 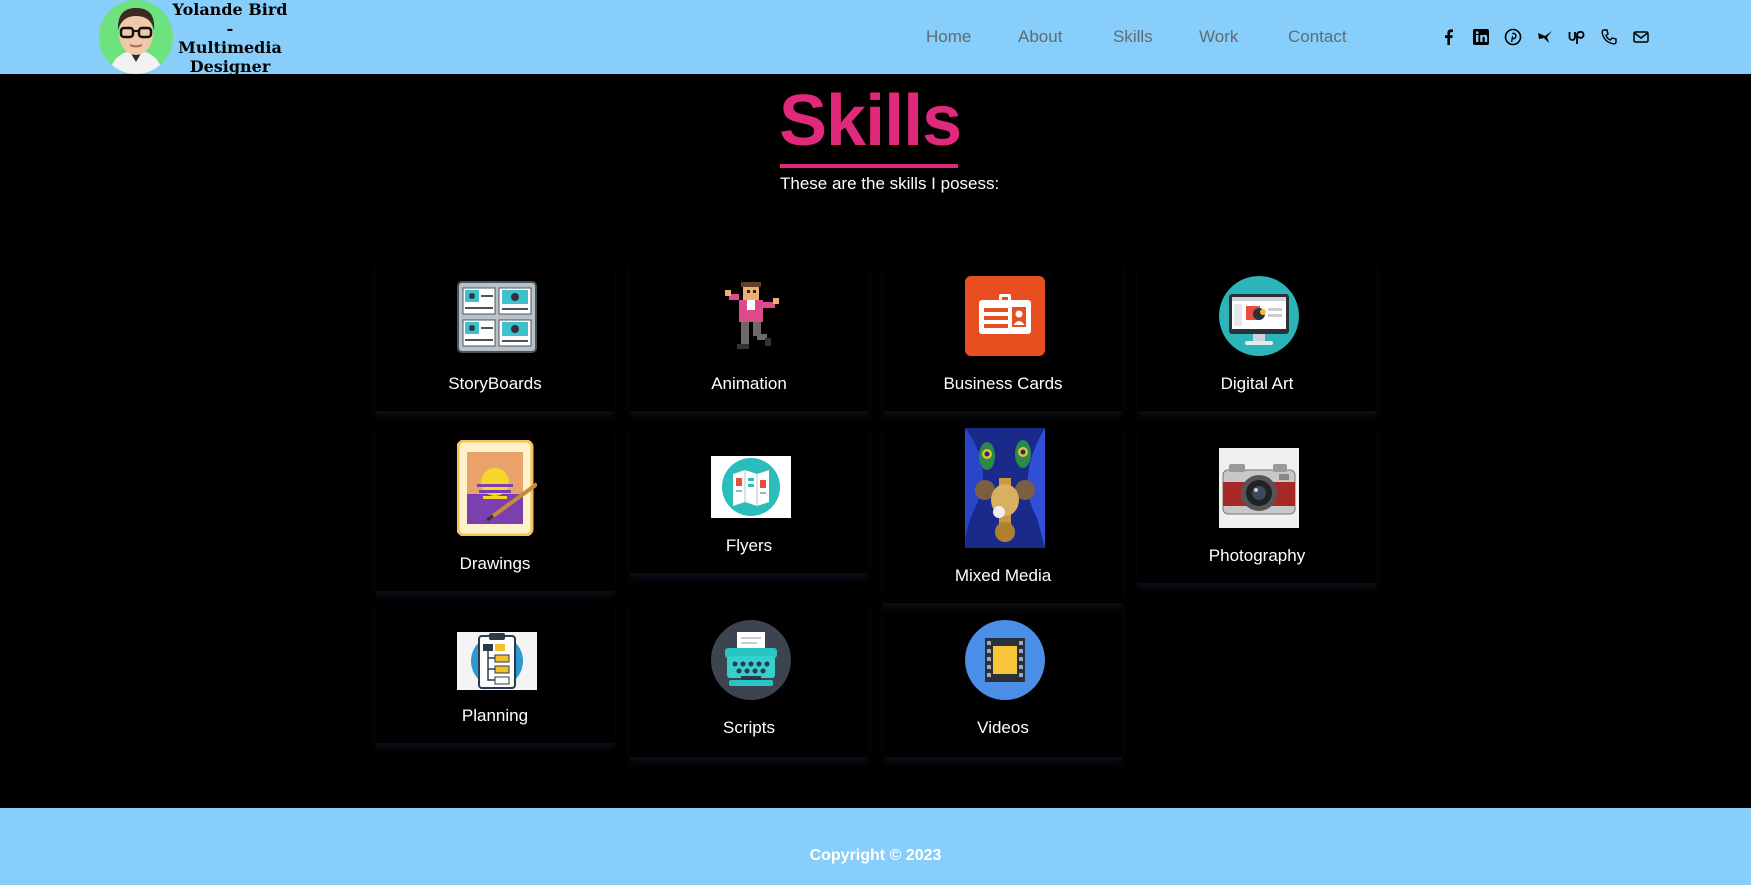 I want to click on brand-line: Designer, so click(x=230, y=66).